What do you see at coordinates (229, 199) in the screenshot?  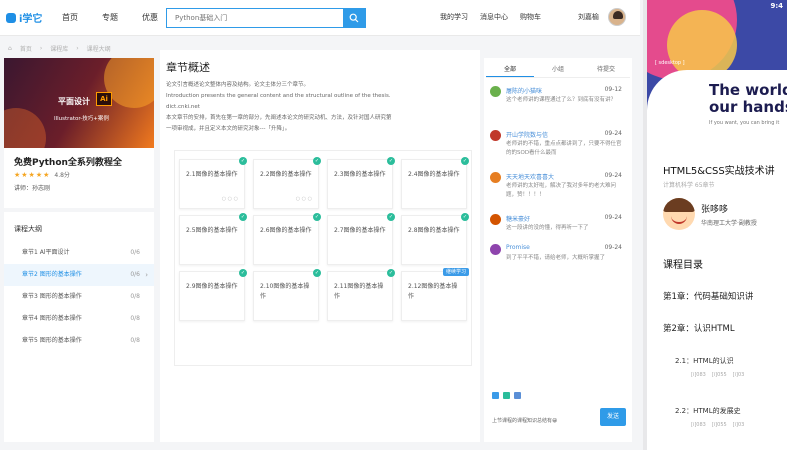 I see `lesson-meta: ○ ○ ○` at bounding box center [229, 199].